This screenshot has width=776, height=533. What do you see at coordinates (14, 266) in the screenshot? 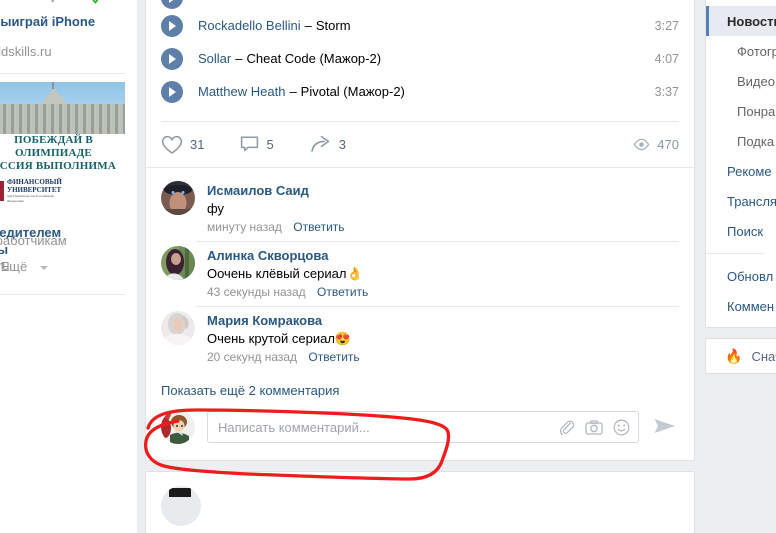
I see `footer-link-more: Ещё` at bounding box center [14, 266].